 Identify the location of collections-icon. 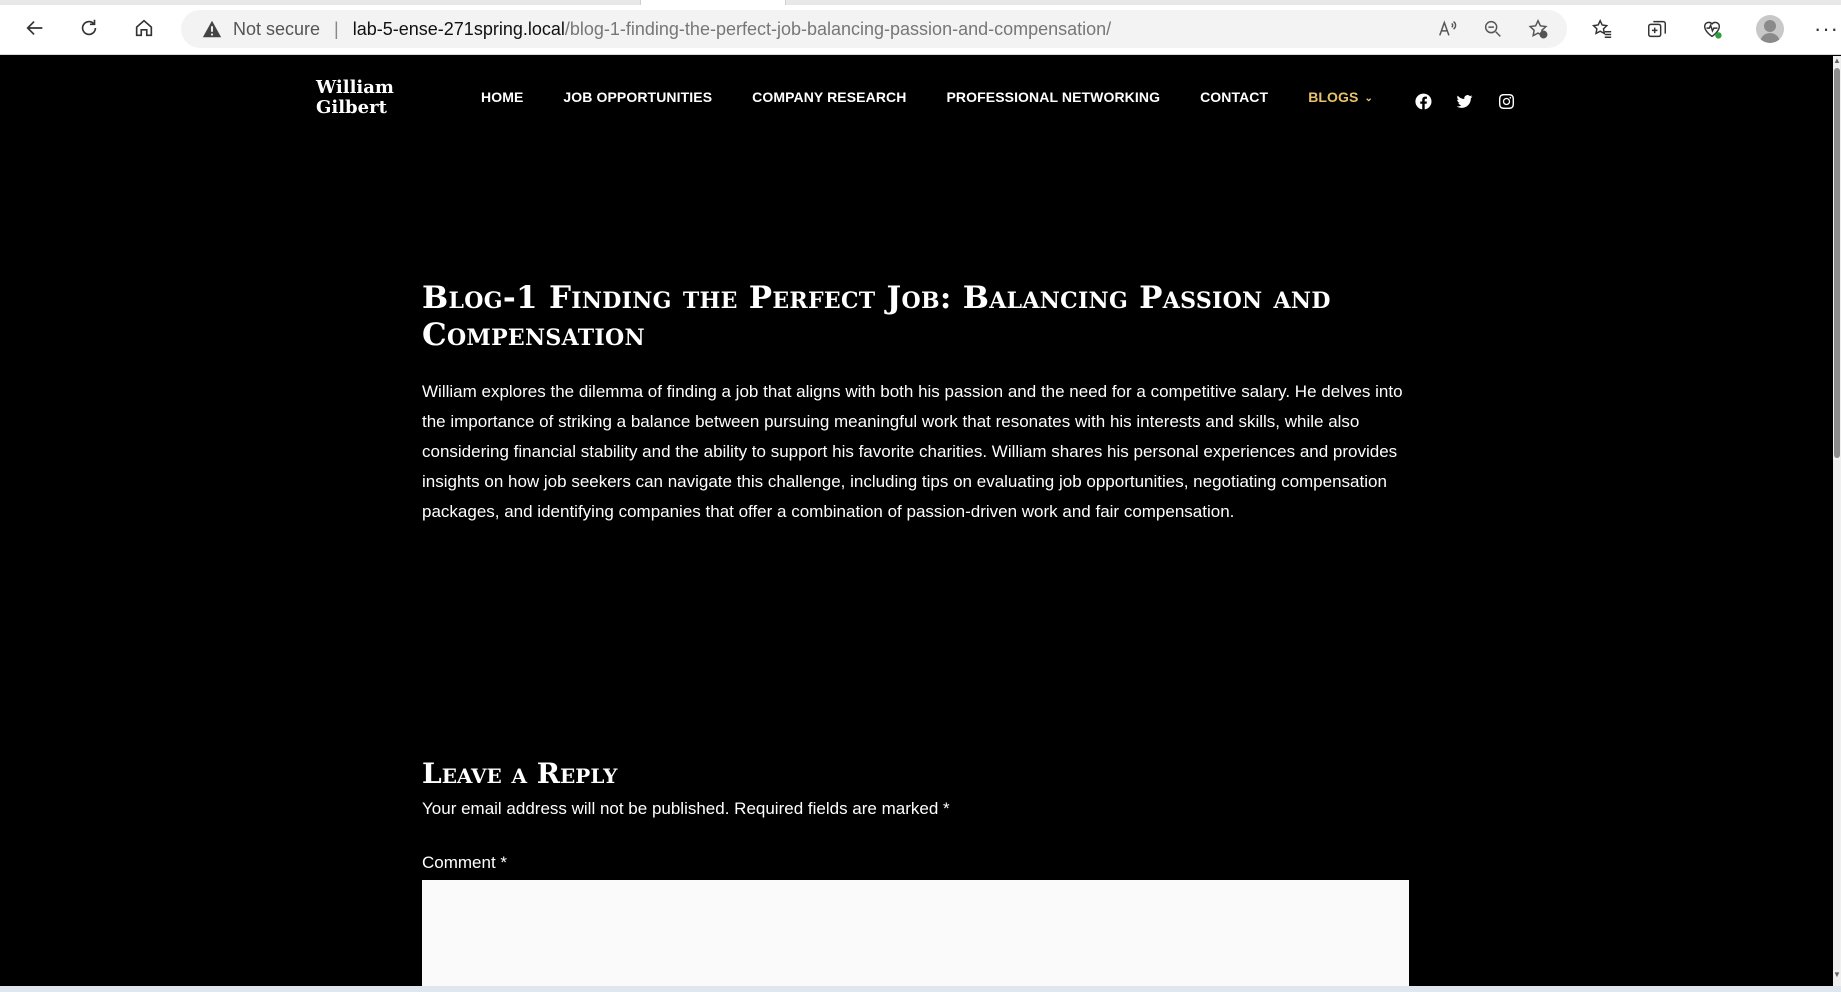
(1657, 29).